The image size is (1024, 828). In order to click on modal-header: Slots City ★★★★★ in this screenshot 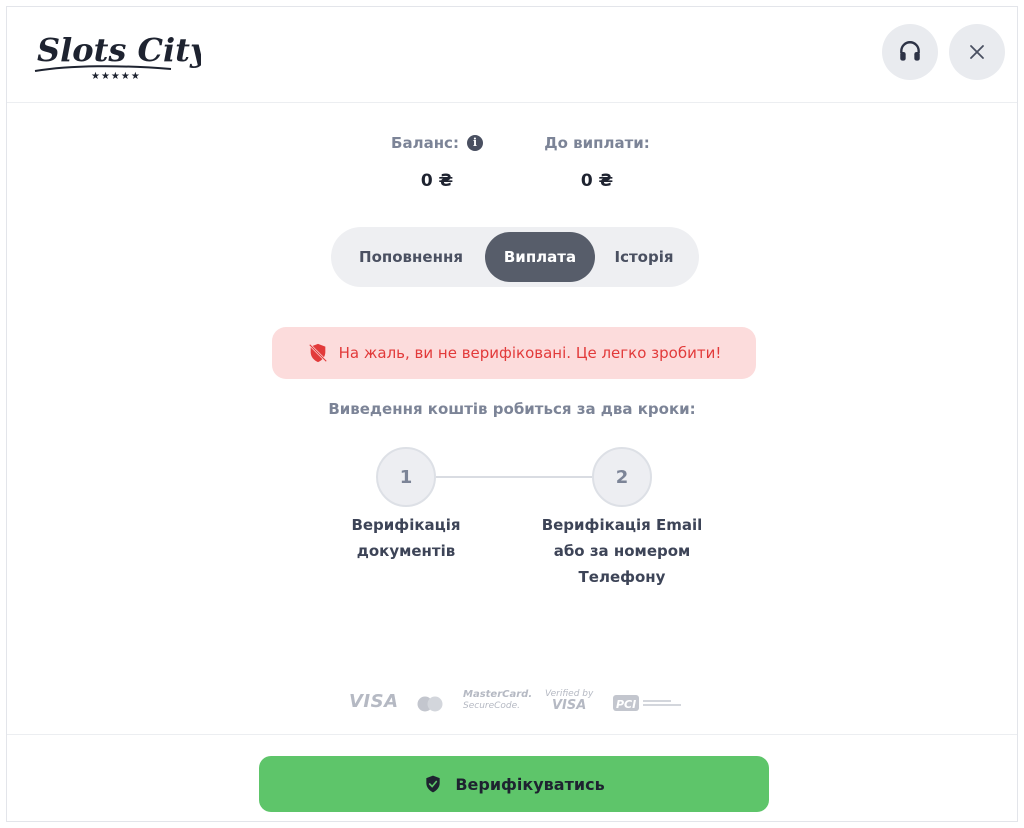, I will do `click(512, 55)`.